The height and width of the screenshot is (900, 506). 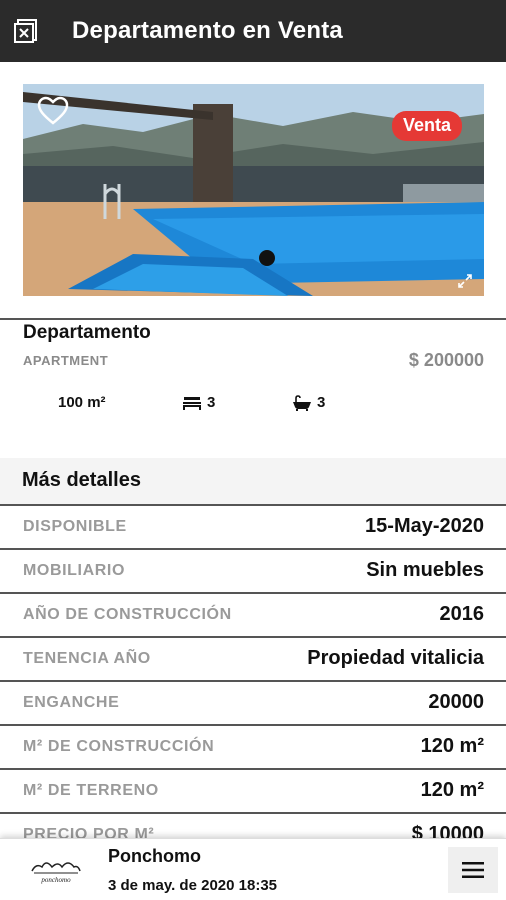 I want to click on feature-bedrooms: 3, so click(x=198, y=402).